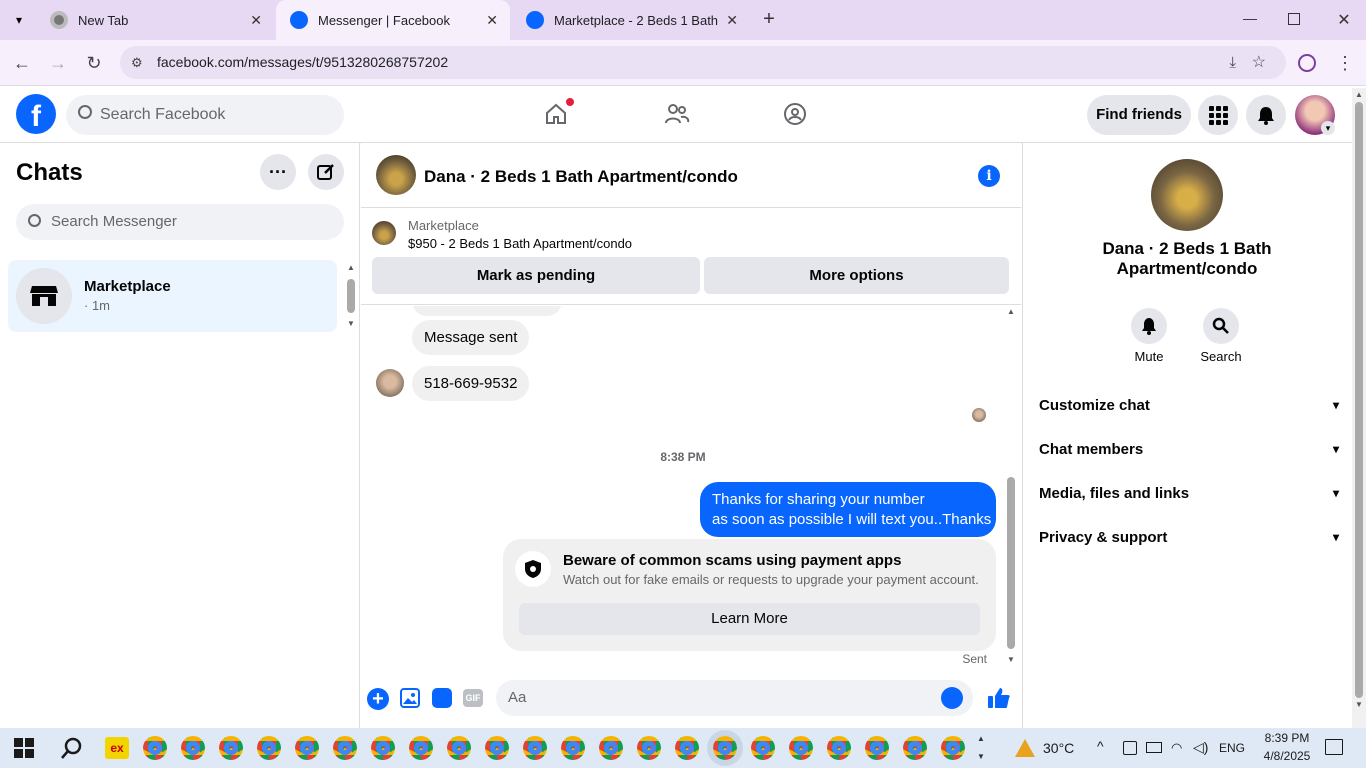  What do you see at coordinates (1189, 537) in the screenshot?
I see `privacy-support-row: Privacy & support ▾` at bounding box center [1189, 537].